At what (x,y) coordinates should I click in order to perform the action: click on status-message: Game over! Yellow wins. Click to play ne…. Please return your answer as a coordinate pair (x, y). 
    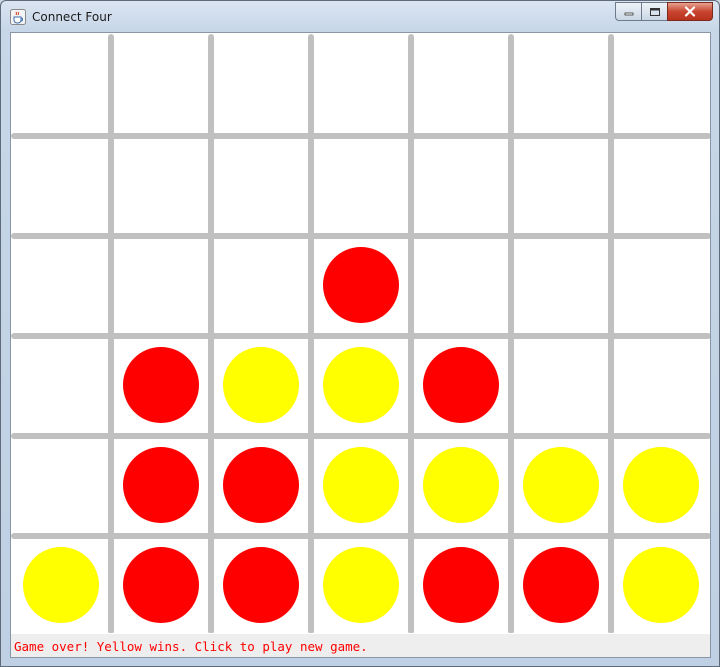
    Looking at the image, I should click on (191, 646).